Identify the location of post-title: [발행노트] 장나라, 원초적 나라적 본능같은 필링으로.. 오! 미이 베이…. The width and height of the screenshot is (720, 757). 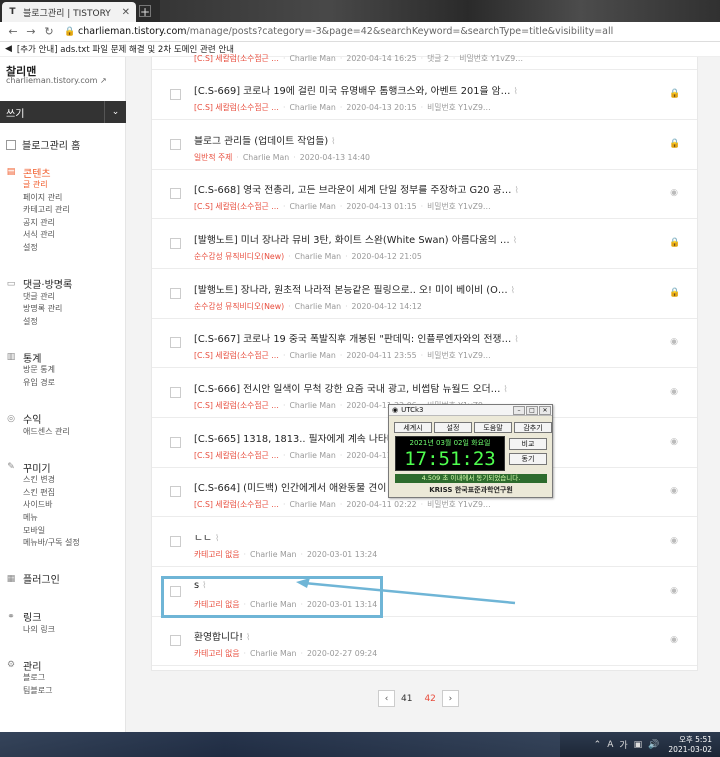
(354, 289).